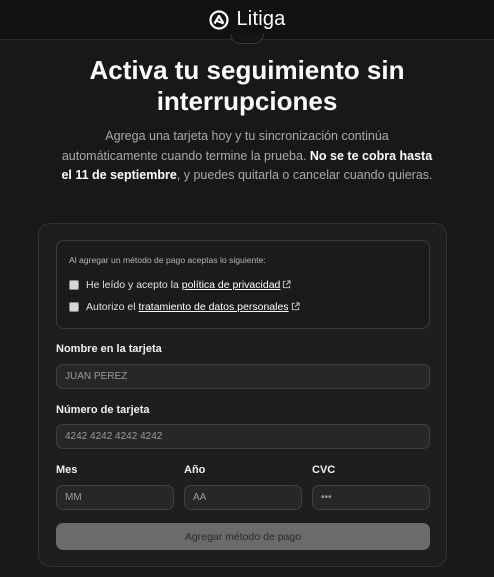  Describe the element at coordinates (371, 497) in the screenshot. I see `cvc-input` at that location.